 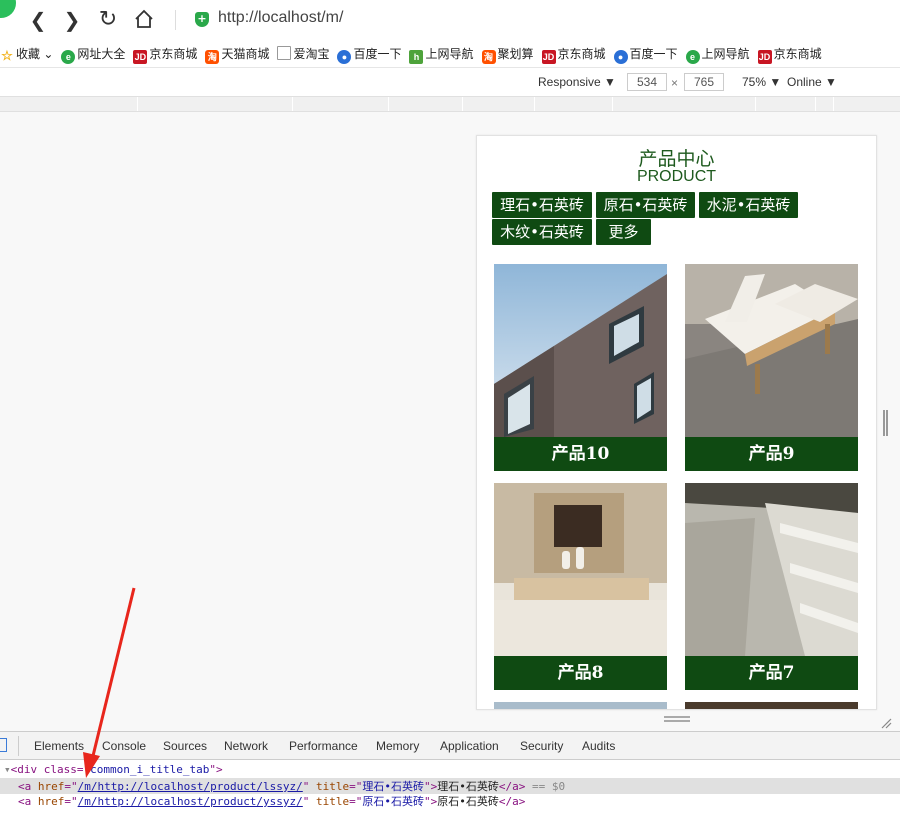 I want to click on browser-navbar: ❮ ❯ ↻ + http://localhost/m/, so click(x=450, y=20).